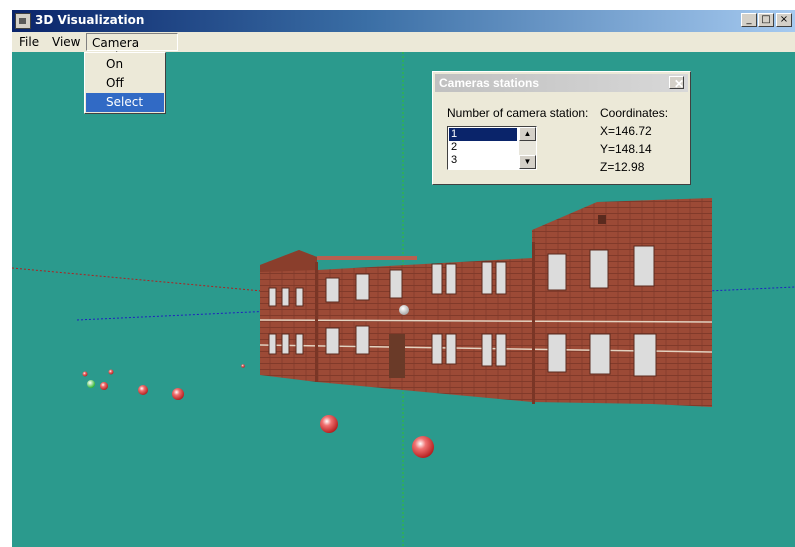  I want to click on close-button: ×, so click(784, 20).